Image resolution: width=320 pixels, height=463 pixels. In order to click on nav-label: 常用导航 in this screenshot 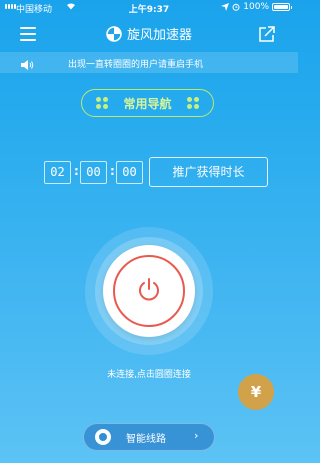, I will do `click(147, 103)`.